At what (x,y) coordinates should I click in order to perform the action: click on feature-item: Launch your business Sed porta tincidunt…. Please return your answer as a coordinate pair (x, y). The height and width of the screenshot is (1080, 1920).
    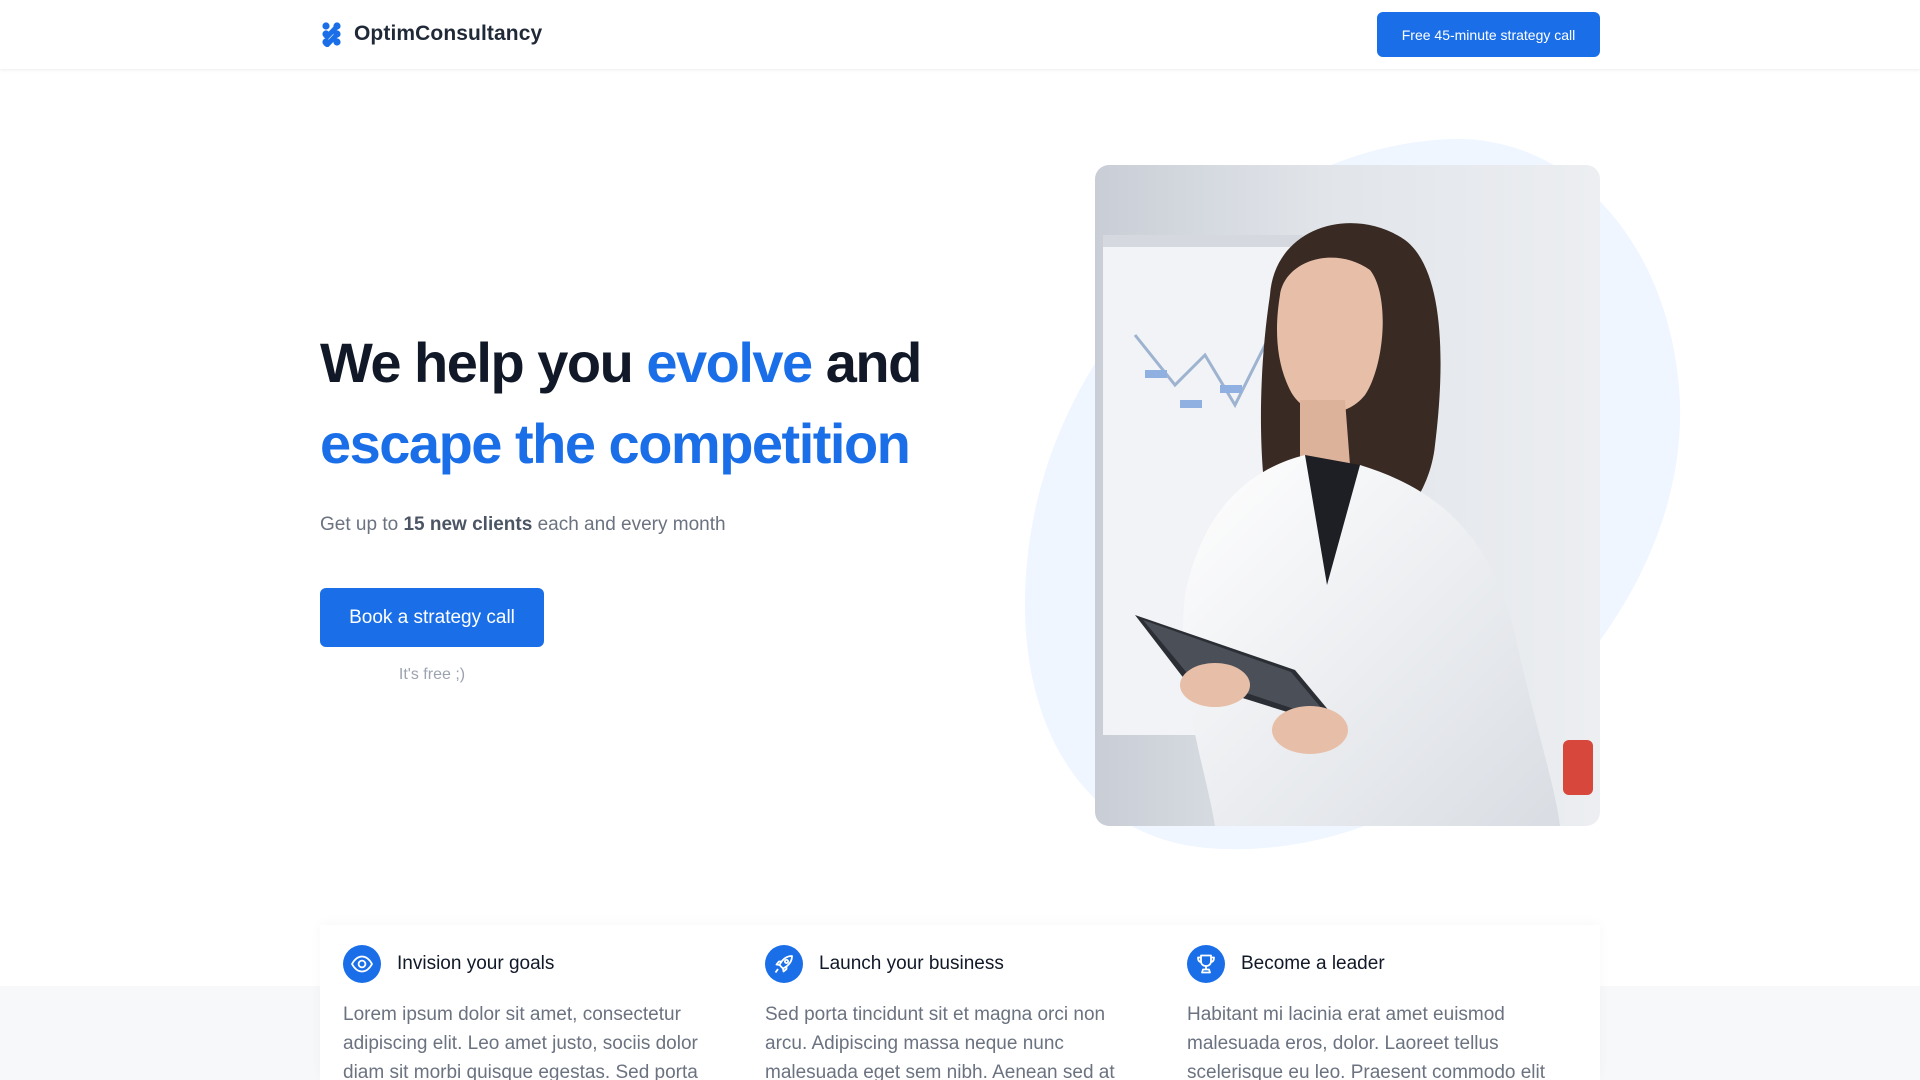
    Looking at the image, I should click on (955, 1012).